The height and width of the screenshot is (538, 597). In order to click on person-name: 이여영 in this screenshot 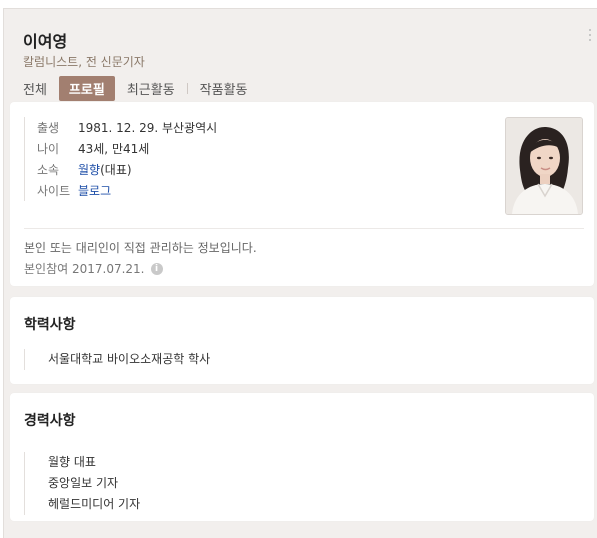, I will do `click(45, 41)`.